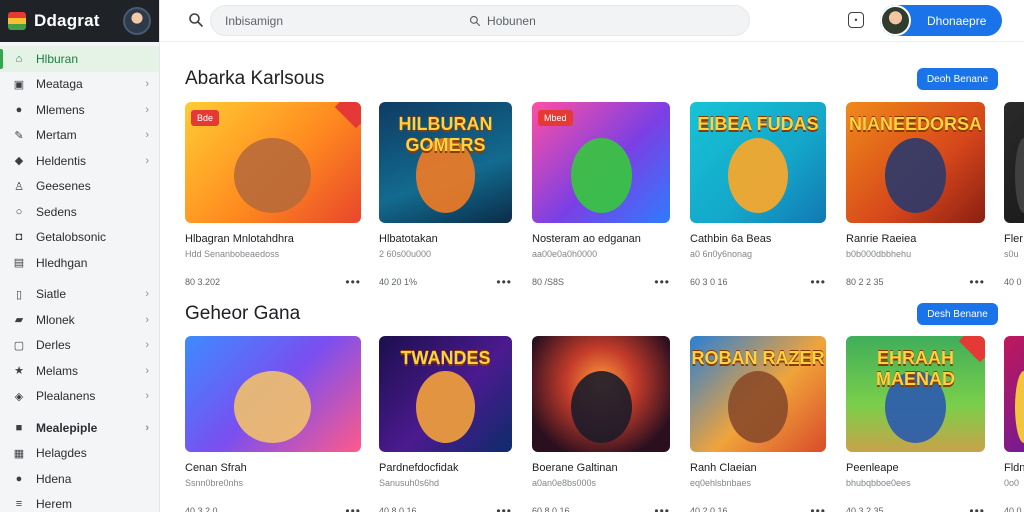  I want to click on thumbnail-title: HILBURAN GOMERS, so click(445, 134).